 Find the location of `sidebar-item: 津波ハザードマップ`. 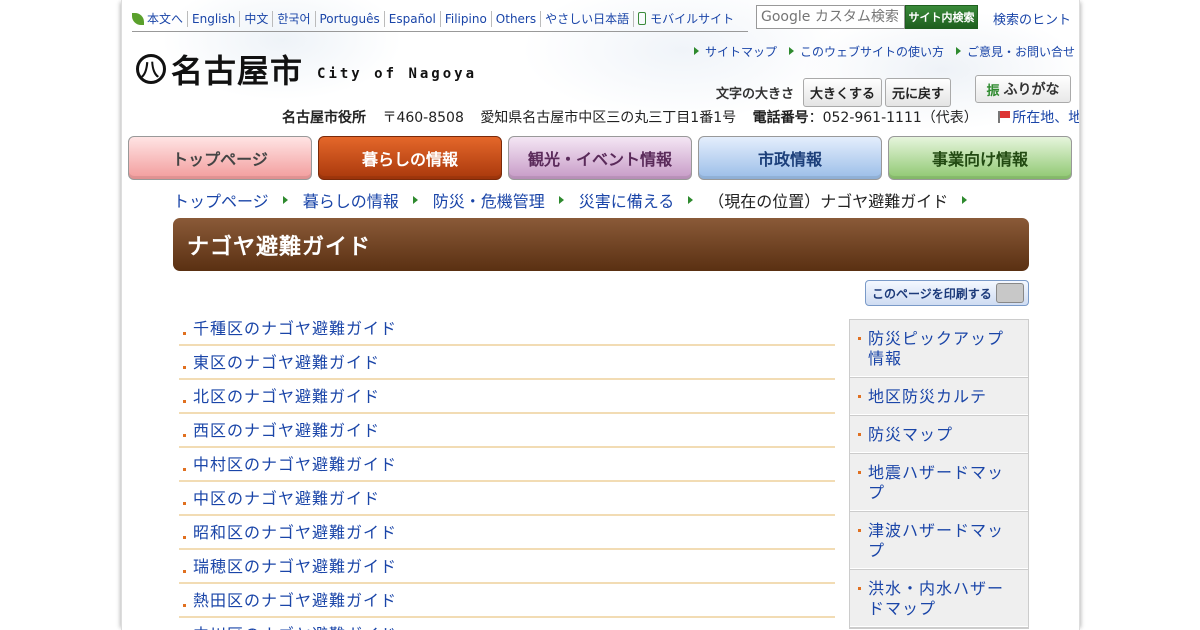

sidebar-item: 津波ハザードマップ is located at coordinates (939, 541).